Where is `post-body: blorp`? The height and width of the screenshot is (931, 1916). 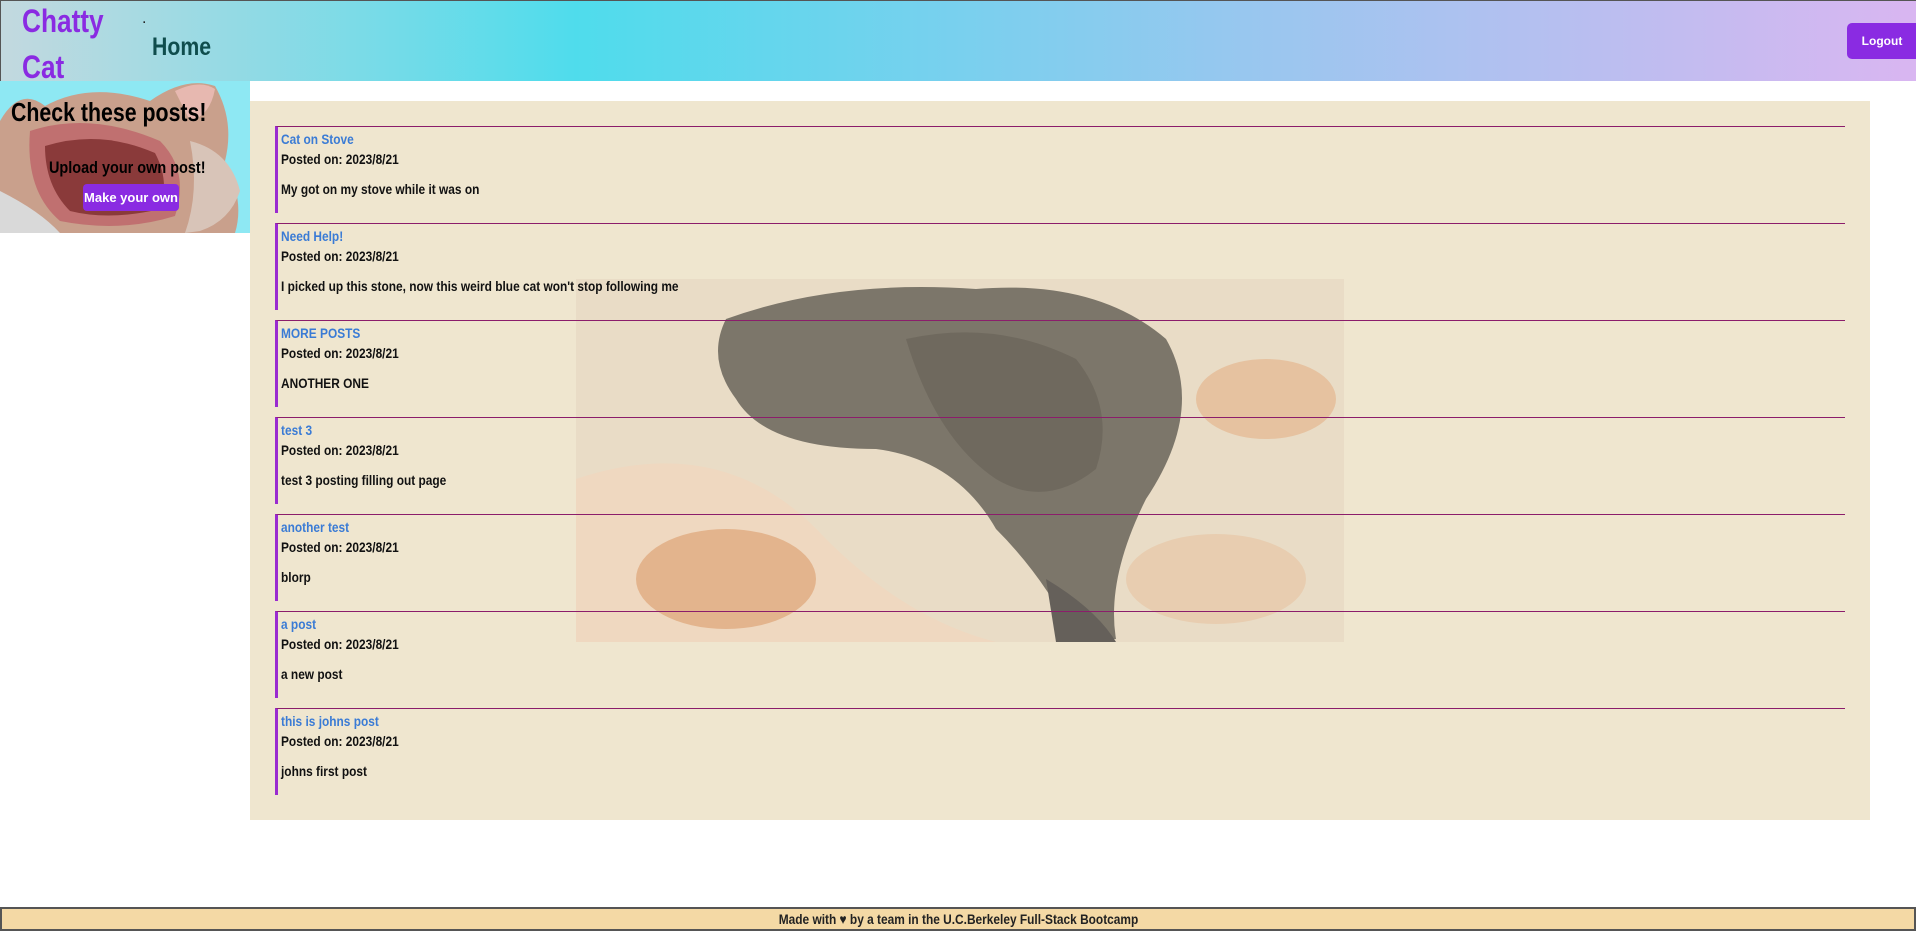 post-body: blorp is located at coordinates (296, 577).